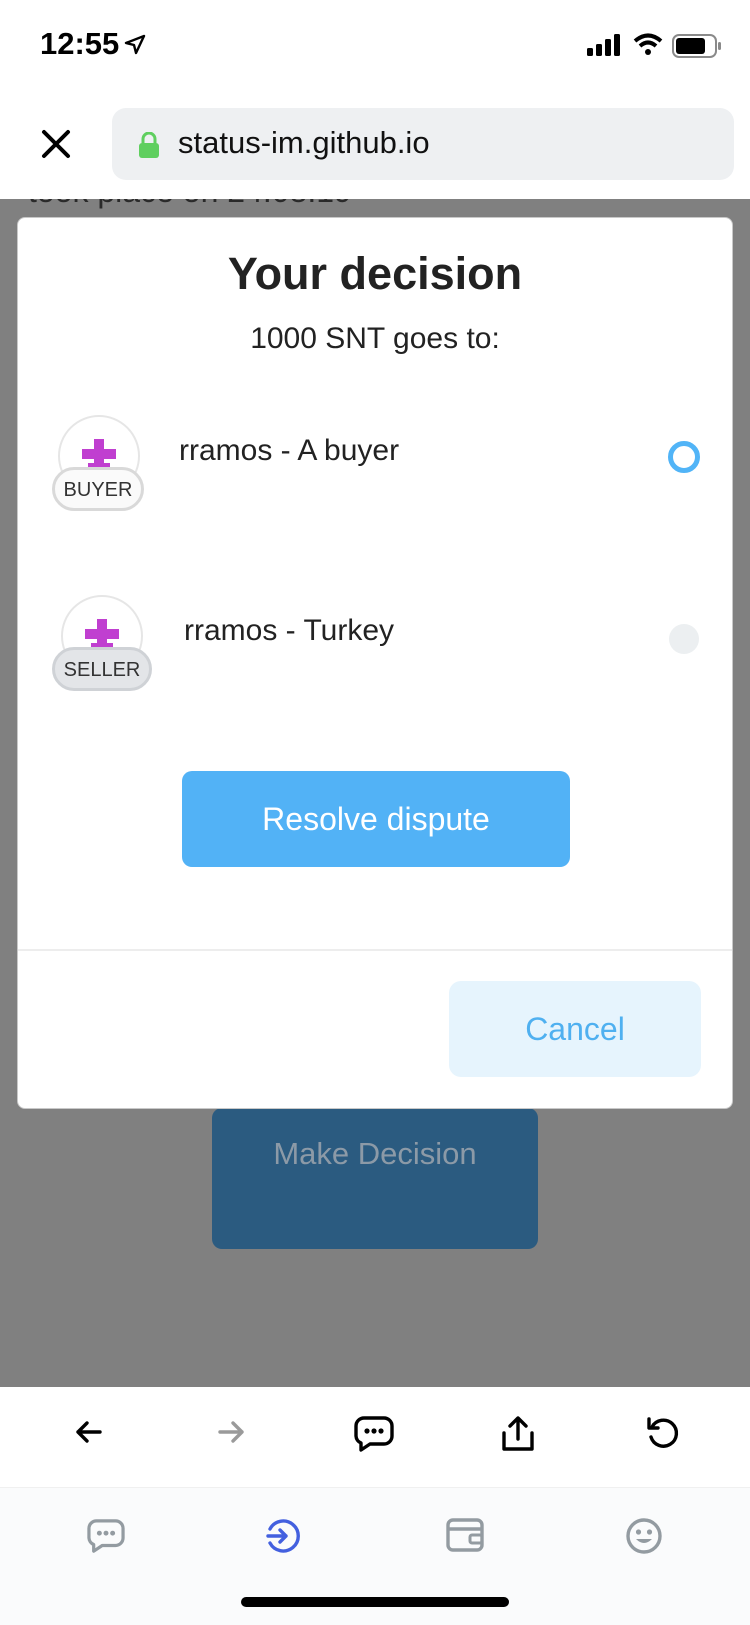 The height and width of the screenshot is (1625, 750). Describe the element at coordinates (98, 489) in the screenshot. I see `buyer-badge: BUYER` at that location.